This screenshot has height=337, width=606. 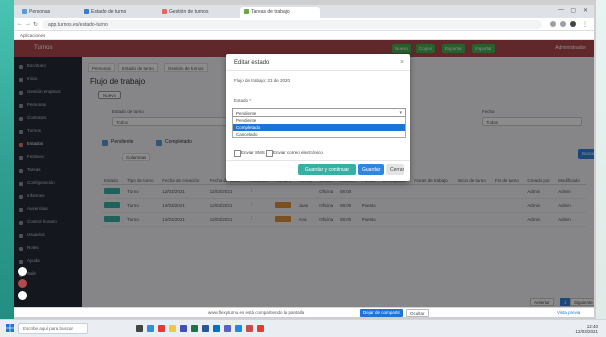 I want to click on profile-avatar-icon, so click(x=573, y=24).